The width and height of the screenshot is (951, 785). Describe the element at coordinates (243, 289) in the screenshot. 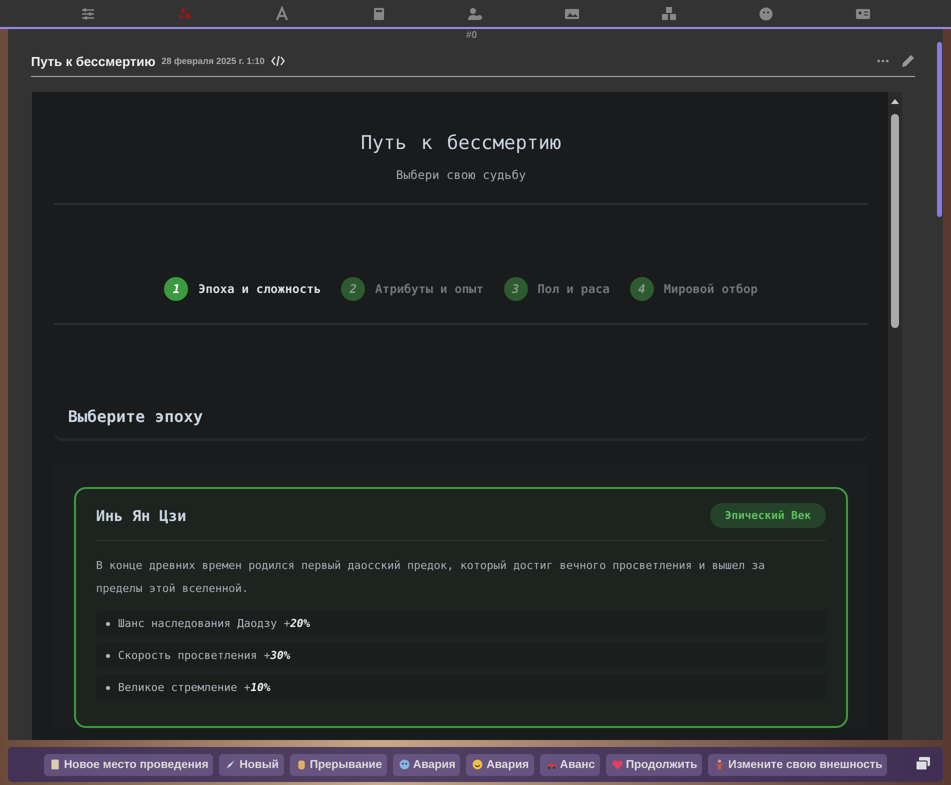

I see `step-tab: 1 Эпоха и сложность` at that location.